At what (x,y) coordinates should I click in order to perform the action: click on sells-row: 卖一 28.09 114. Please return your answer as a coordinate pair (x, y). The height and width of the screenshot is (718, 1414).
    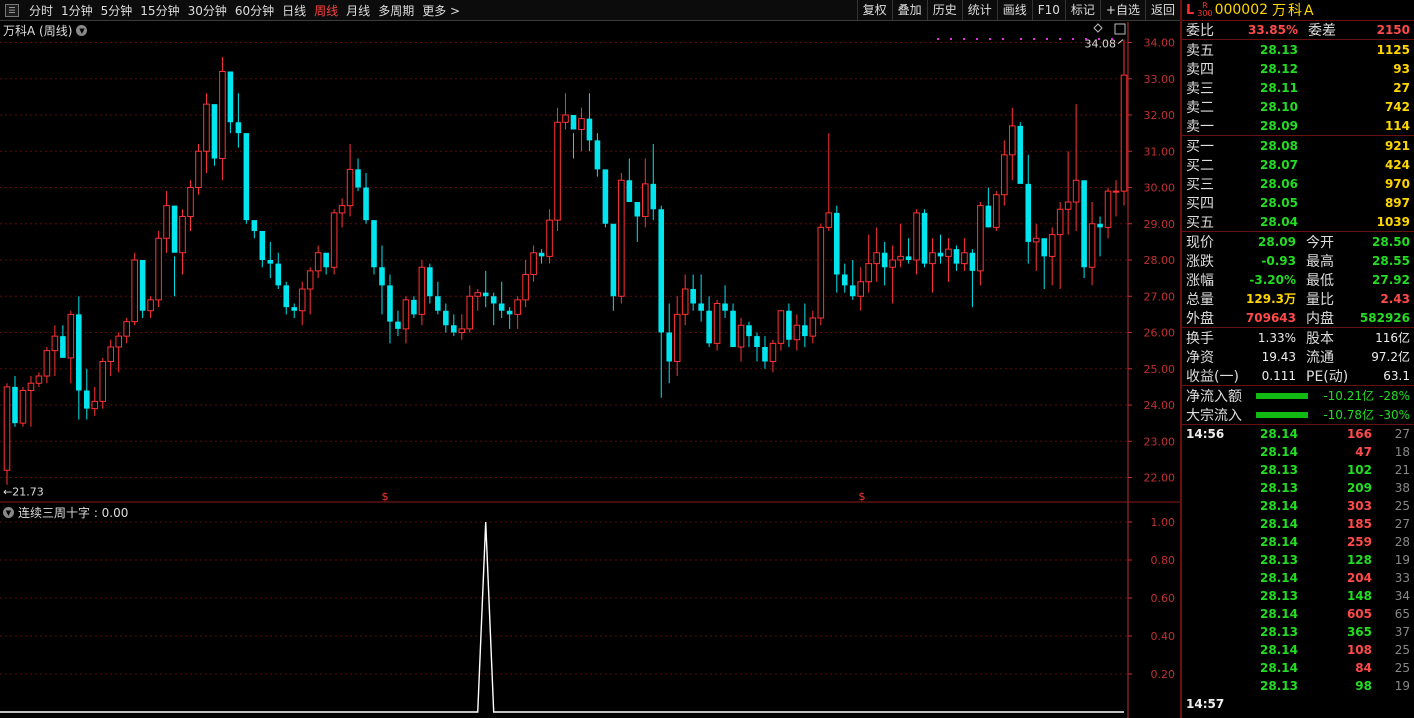
    Looking at the image, I should click on (1298, 125).